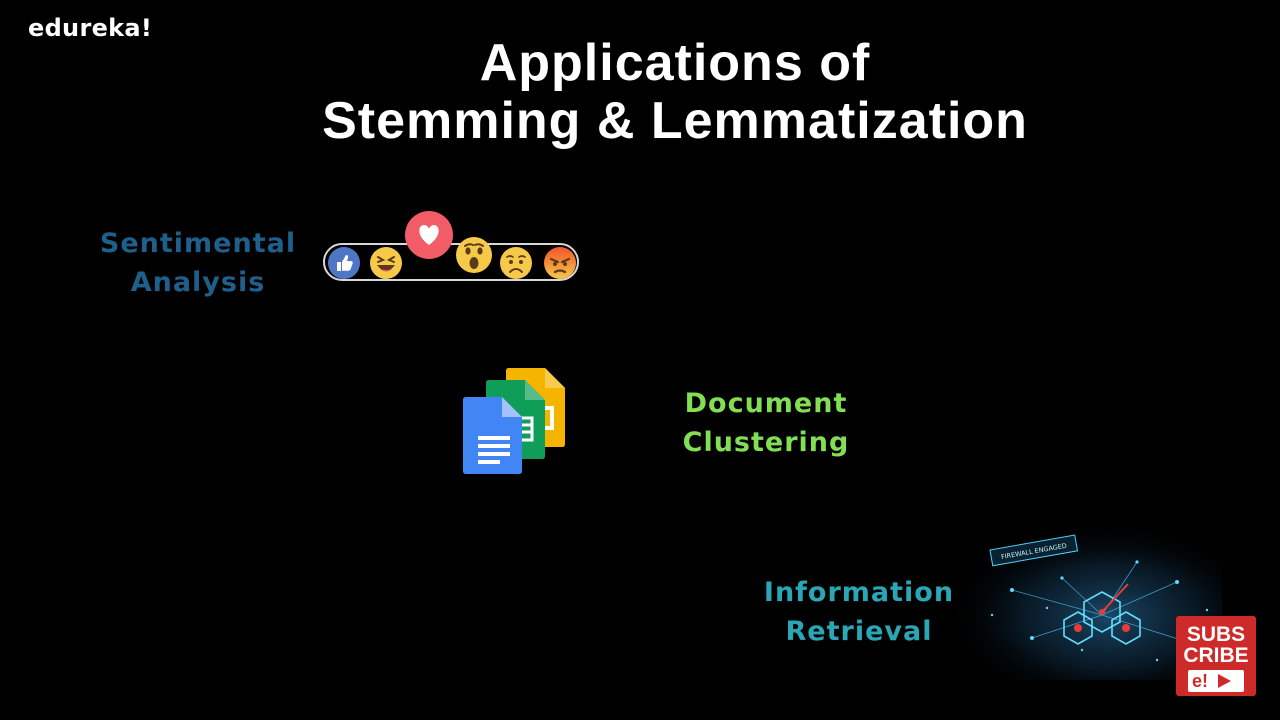 This screenshot has width=1280, height=720. Describe the element at coordinates (766, 442) in the screenshot. I see `clustering-line-2: Clustering` at that location.